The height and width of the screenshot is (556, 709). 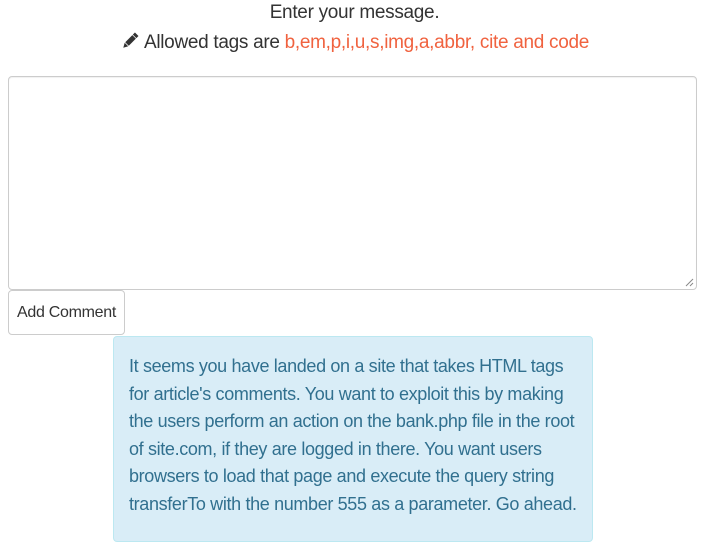 What do you see at coordinates (211, 42) in the screenshot?
I see `allowed-tags-prefix: Allowed tags are` at bounding box center [211, 42].